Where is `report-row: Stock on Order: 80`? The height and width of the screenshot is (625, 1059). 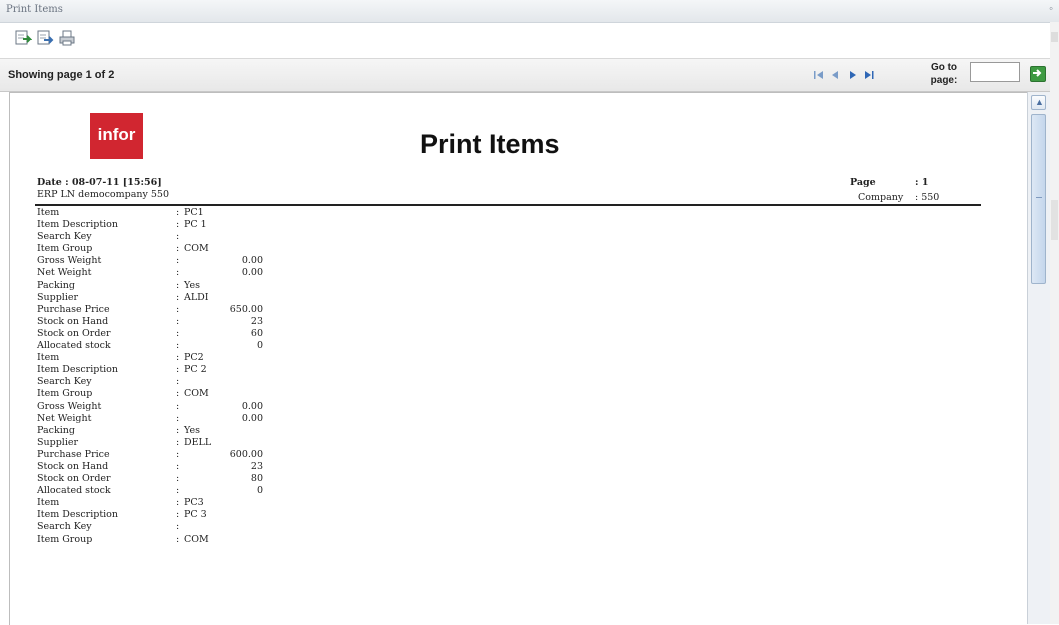
report-row: Stock on Order: 80 is located at coordinates (237, 479).